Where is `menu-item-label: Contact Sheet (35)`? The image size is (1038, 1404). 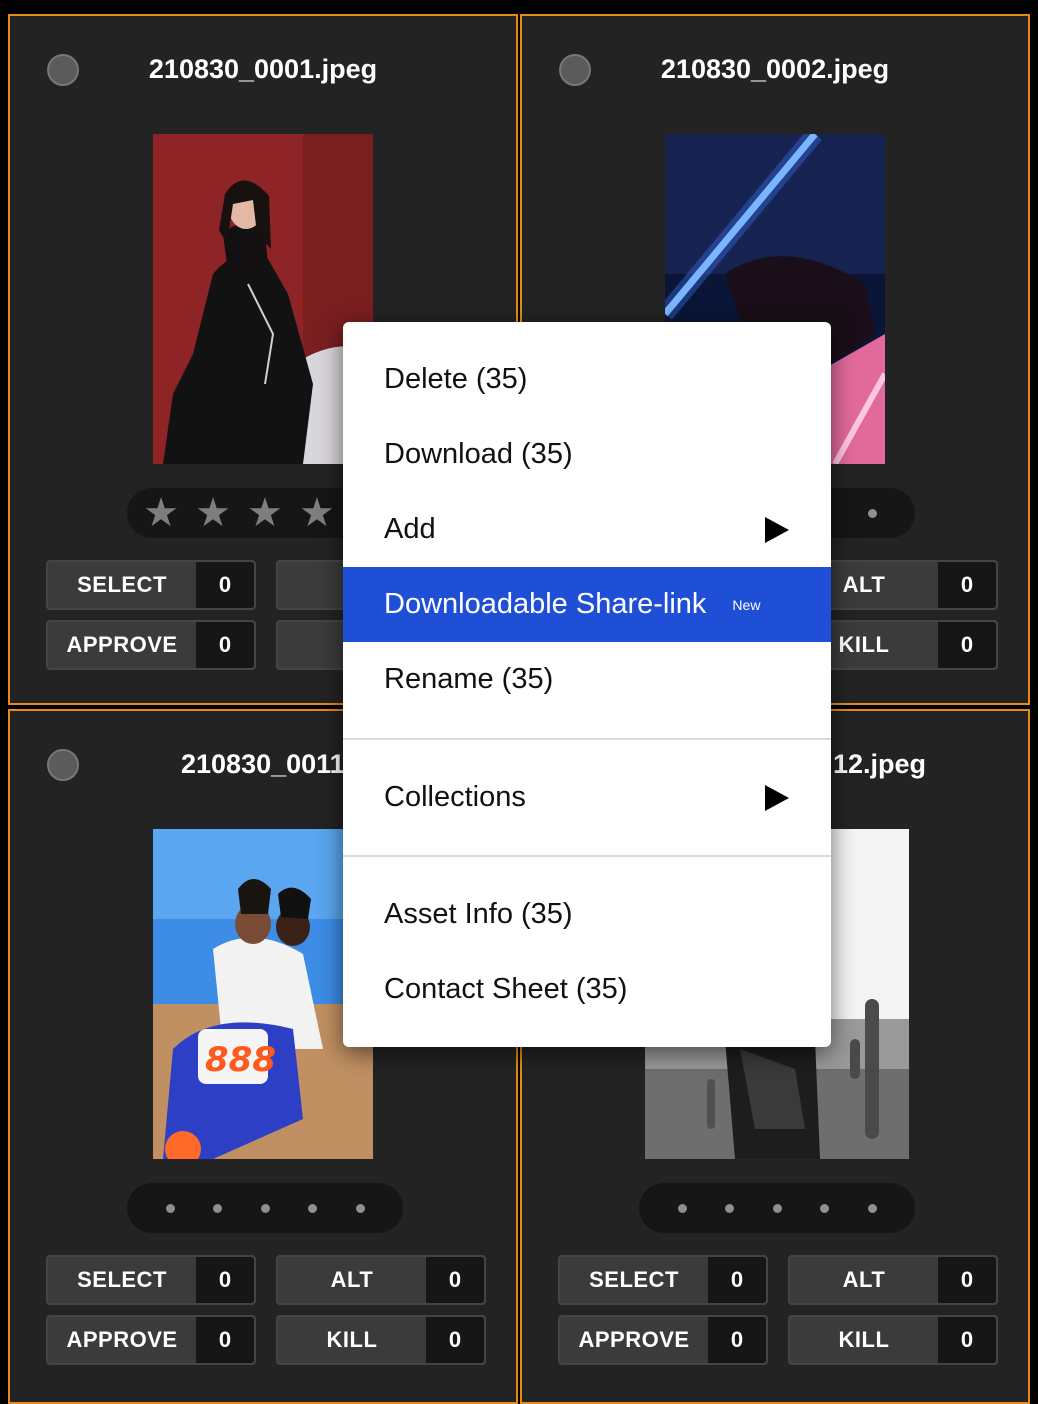
menu-item-label: Contact Sheet (35) is located at coordinates (506, 989).